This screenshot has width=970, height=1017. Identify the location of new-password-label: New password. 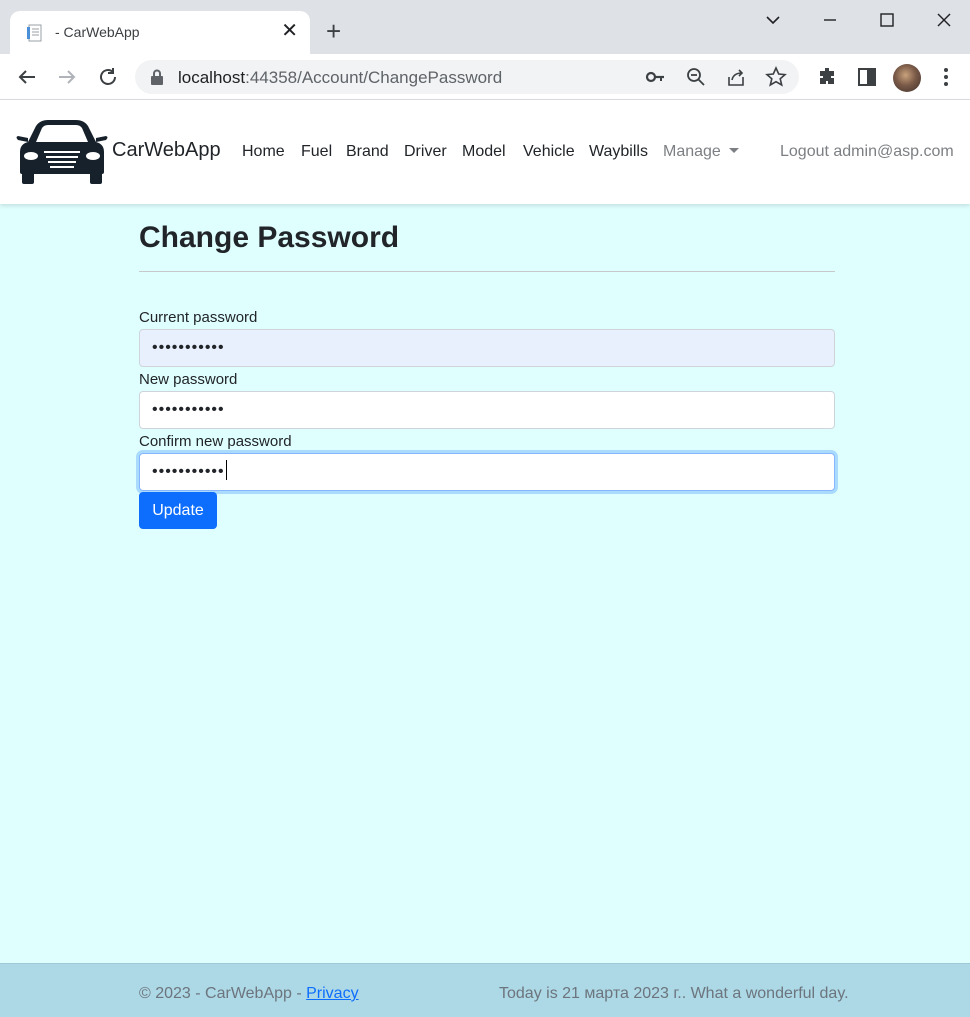
(188, 379).